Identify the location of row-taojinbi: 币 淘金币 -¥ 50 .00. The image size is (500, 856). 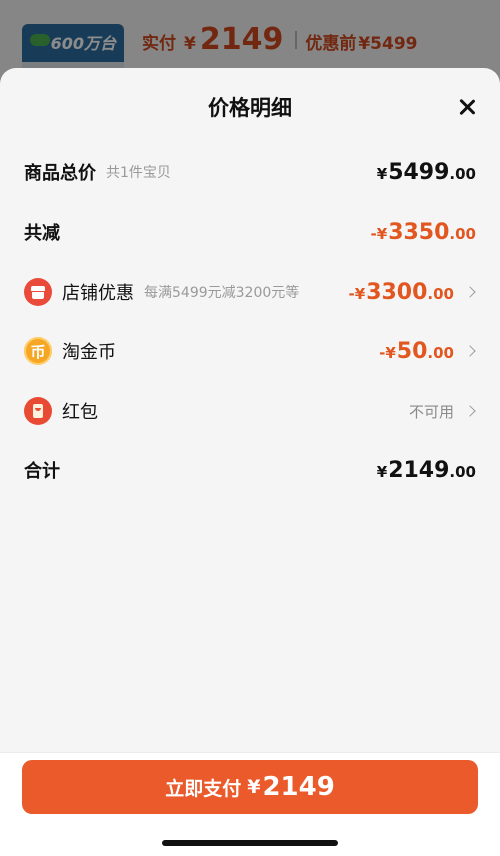
(250, 351).